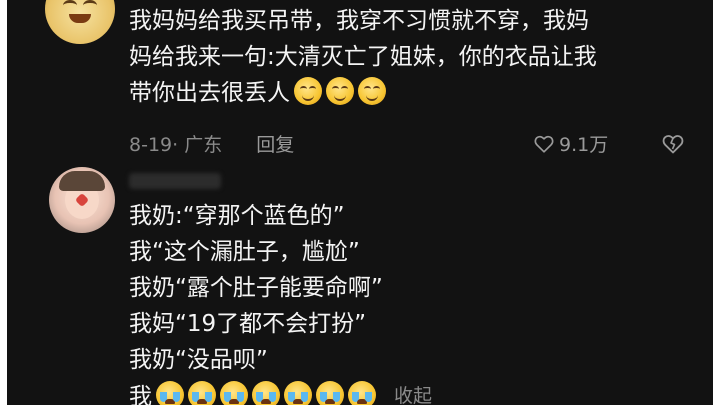 The image size is (720, 405). Describe the element at coordinates (248, 324) in the screenshot. I see `comment-line: 我妈“19了都不会打扮”` at that location.